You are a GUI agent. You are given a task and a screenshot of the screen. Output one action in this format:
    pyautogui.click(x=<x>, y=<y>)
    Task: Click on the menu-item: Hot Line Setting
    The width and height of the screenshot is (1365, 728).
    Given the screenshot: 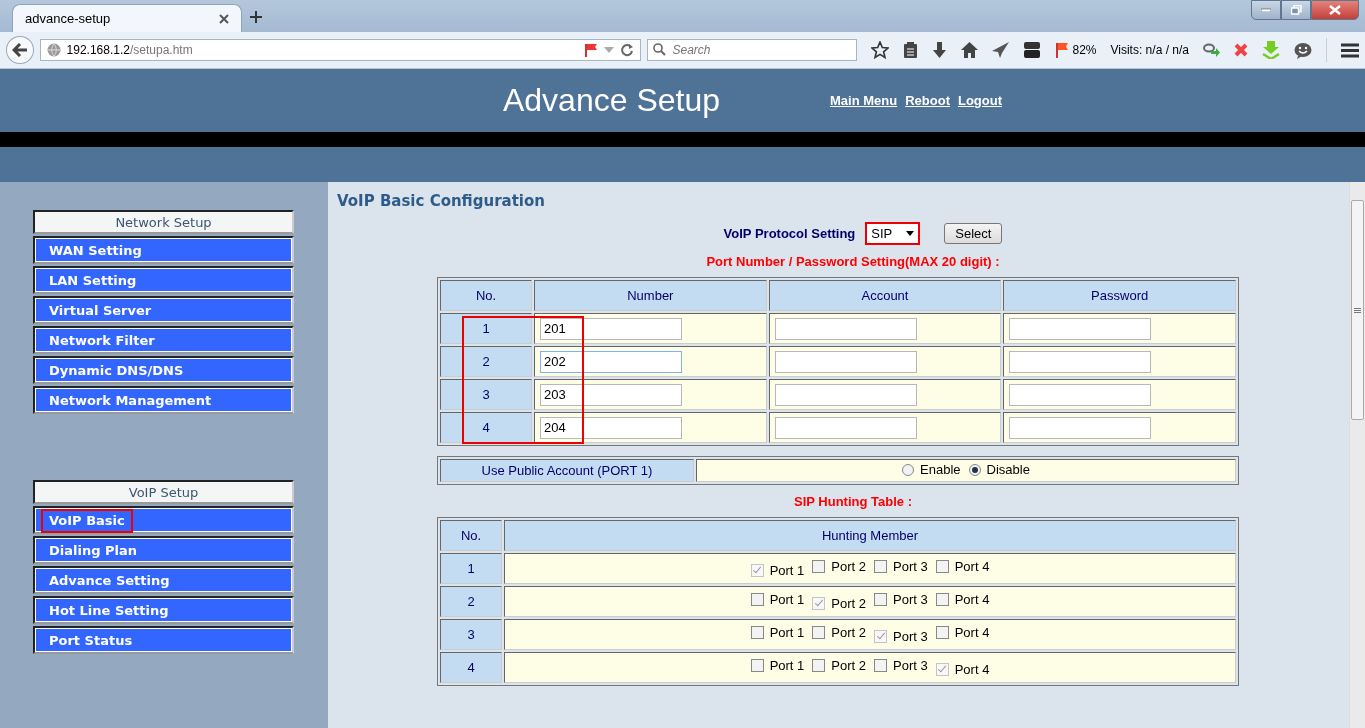 What is the action you would take?
    pyautogui.click(x=163, y=610)
    